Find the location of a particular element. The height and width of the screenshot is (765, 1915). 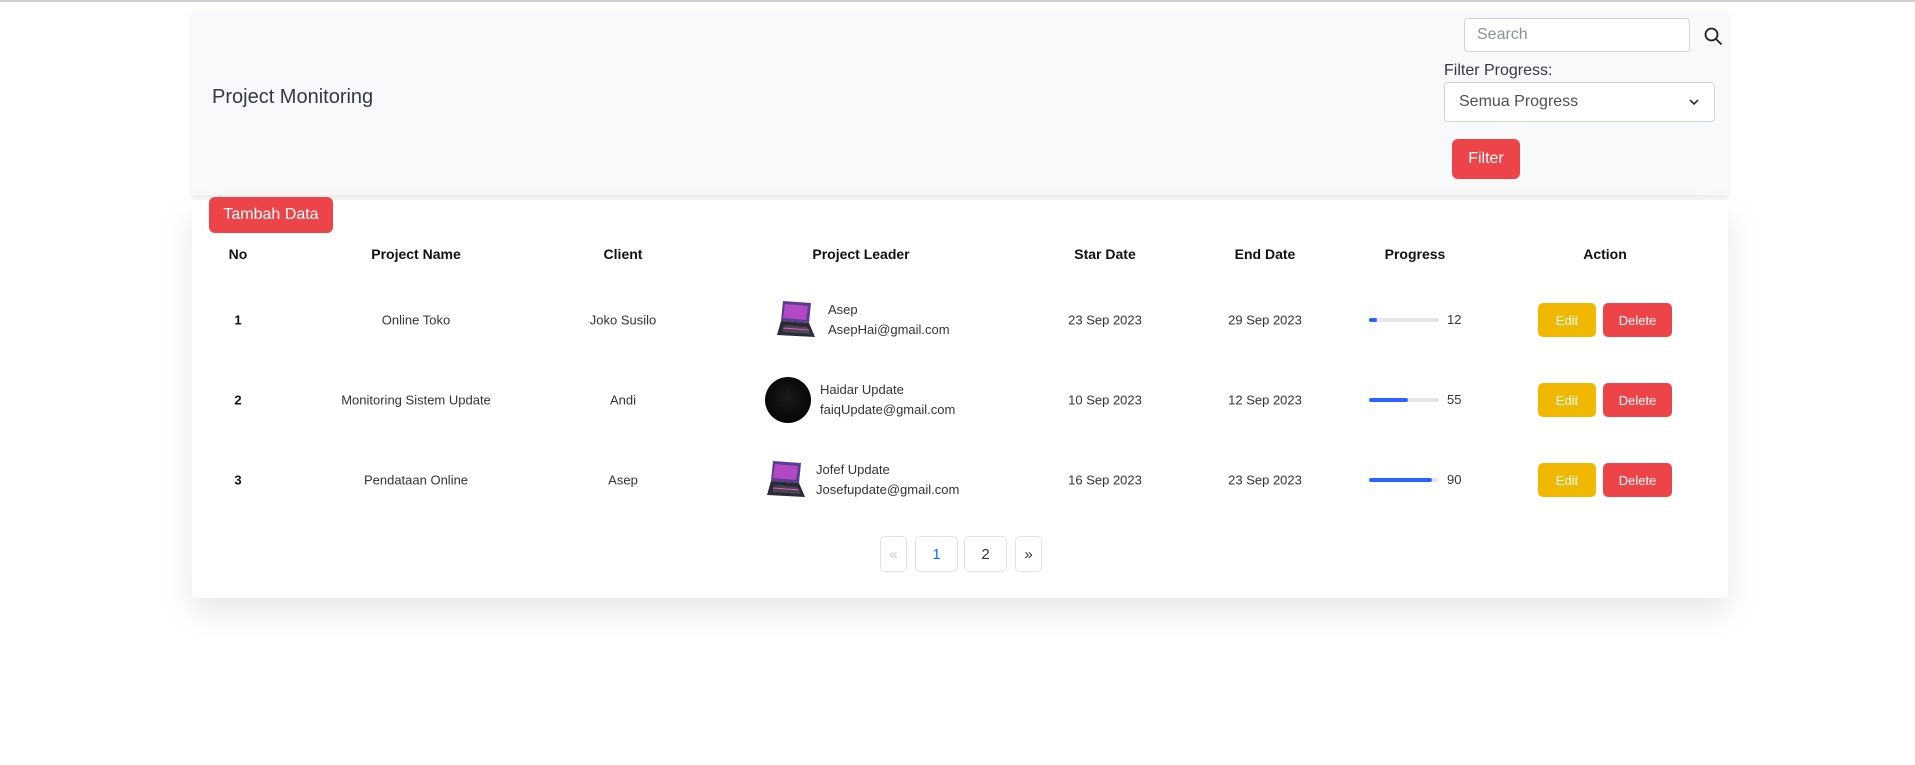

filter-progress-select: Semua Progress is located at coordinates (1579, 102).